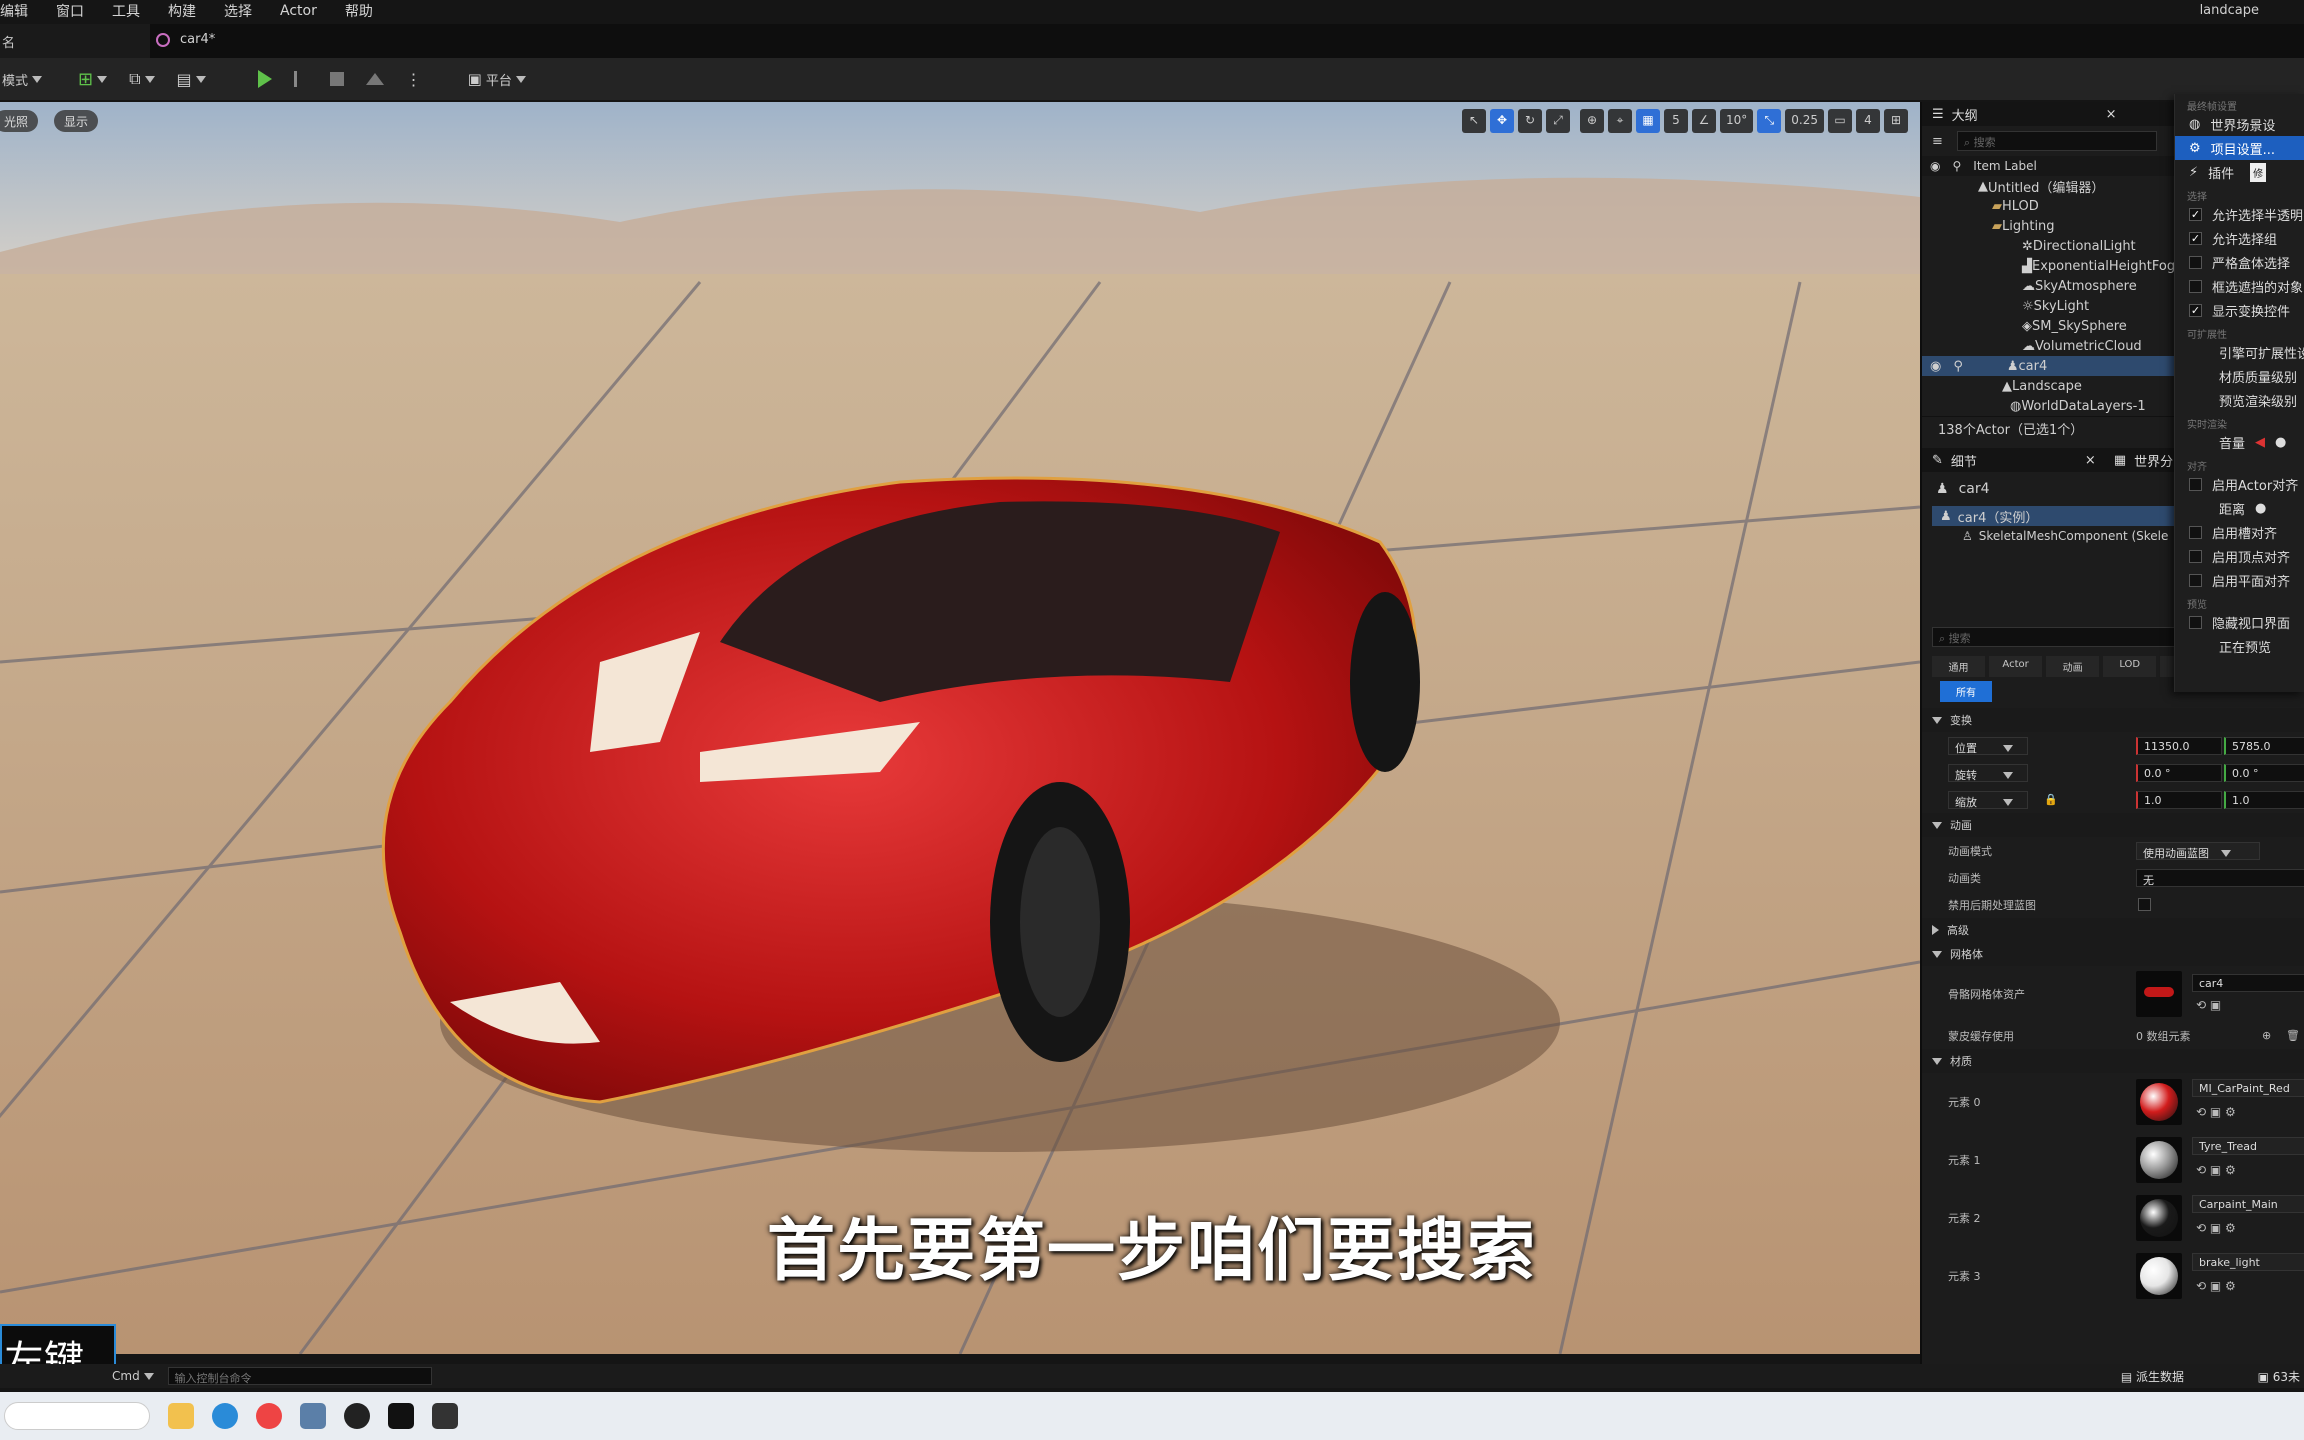 Image resolution: width=2304 pixels, height=1440 pixels. What do you see at coordinates (401, 1416) in the screenshot?
I see `unreal-icon` at bounding box center [401, 1416].